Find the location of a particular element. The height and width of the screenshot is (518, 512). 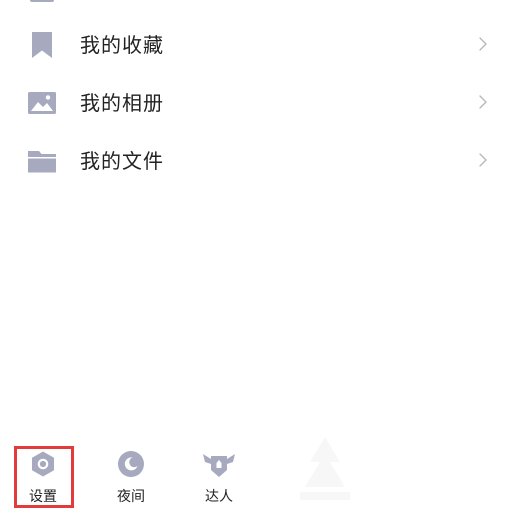

menu-item-album: 我的相册 is located at coordinates (256, 103).